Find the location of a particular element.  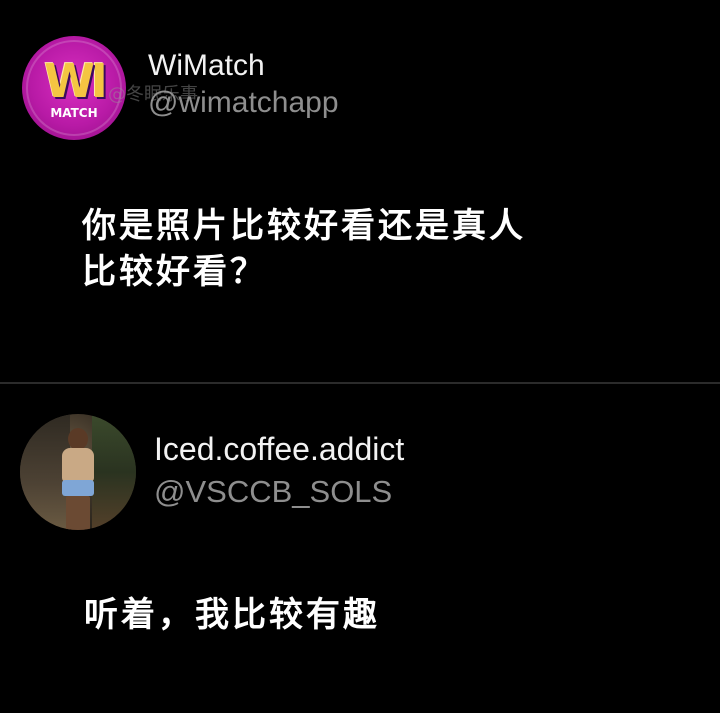

post-text-line: 你是照片比较好看还是真人 is located at coordinates (304, 226).